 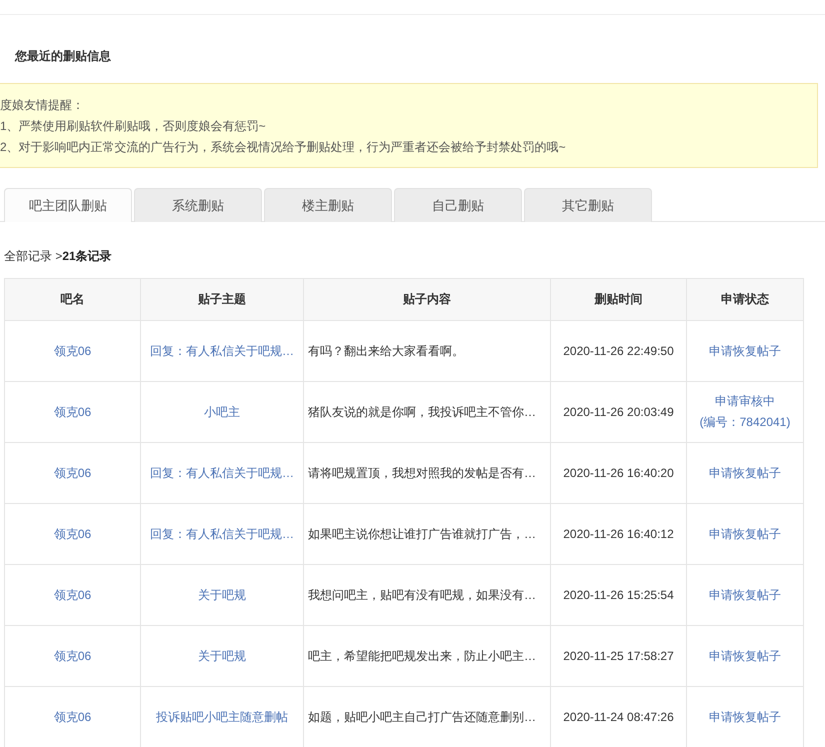 What do you see at coordinates (63, 56) in the screenshot?
I see `section-heading: 您最近的删贴信息` at bounding box center [63, 56].